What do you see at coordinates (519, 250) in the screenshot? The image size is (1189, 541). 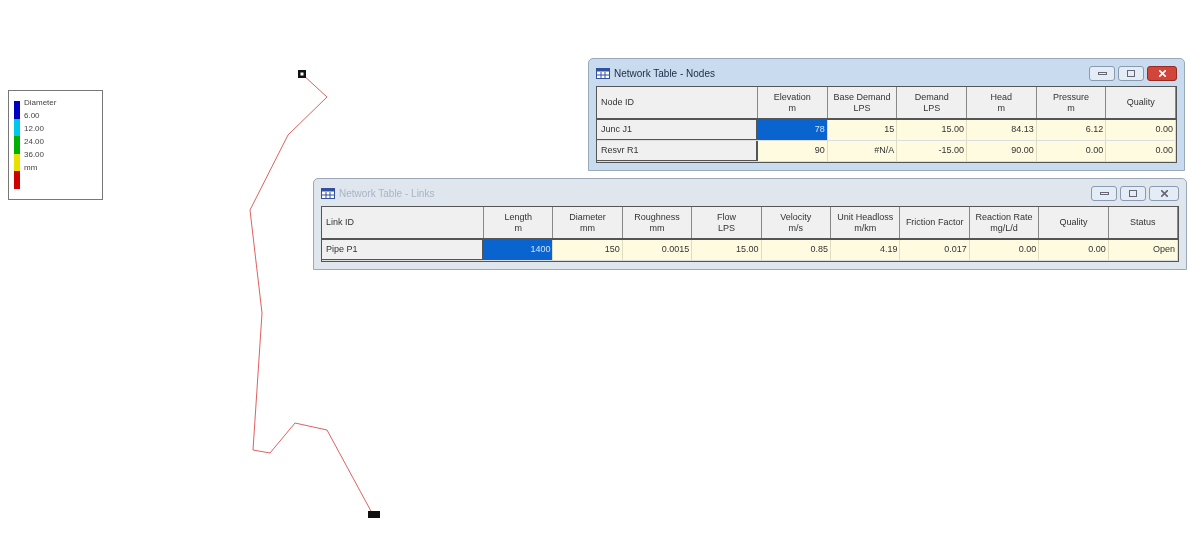 I see `table-cell: 1400` at bounding box center [519, 250].